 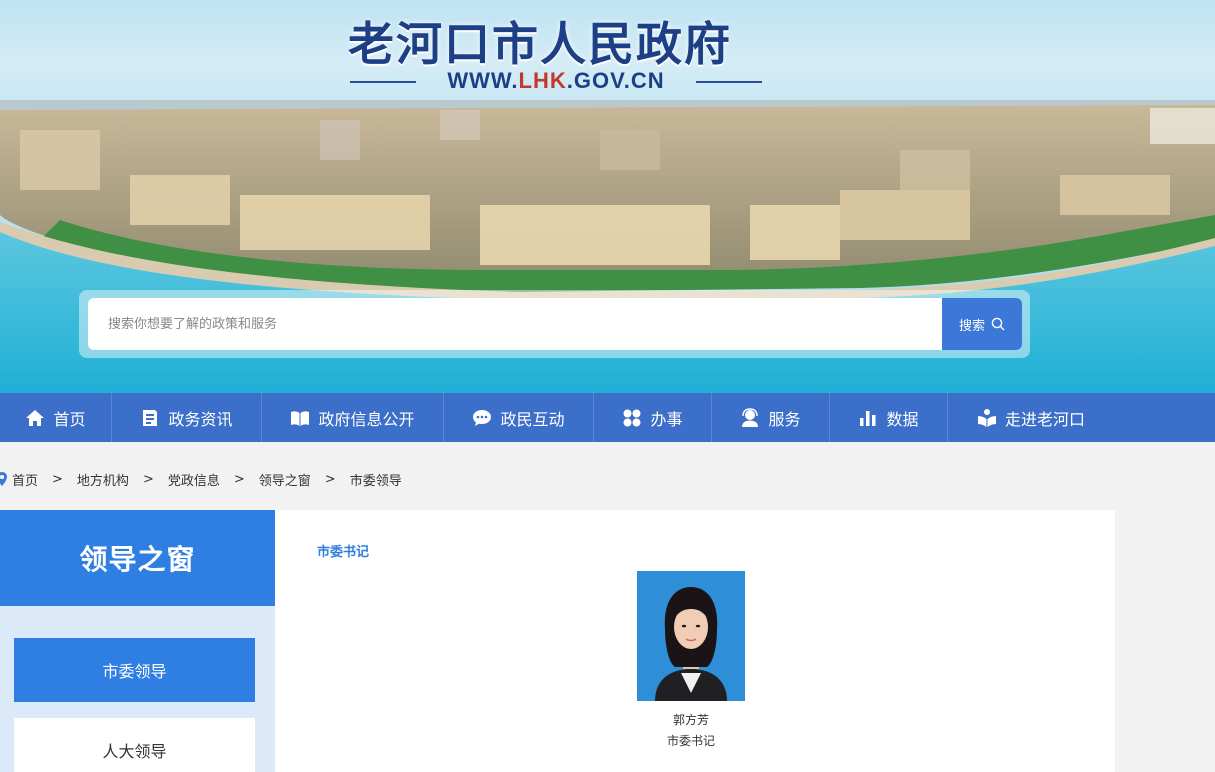 I want to click on reader-icon, so click(x=986, y=417).